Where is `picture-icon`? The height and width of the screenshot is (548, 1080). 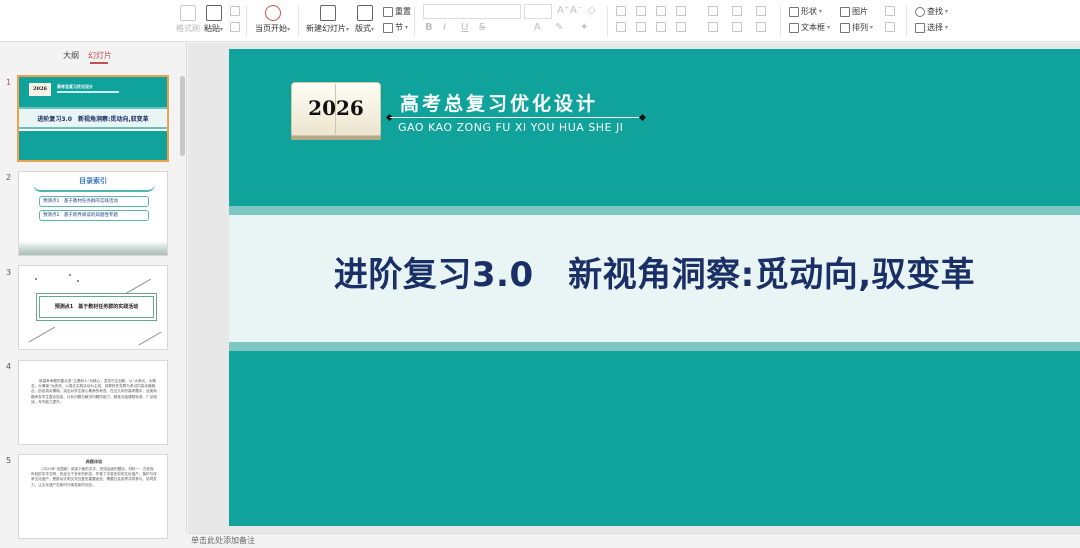 picture-icon is located at coordinates (845, 11).